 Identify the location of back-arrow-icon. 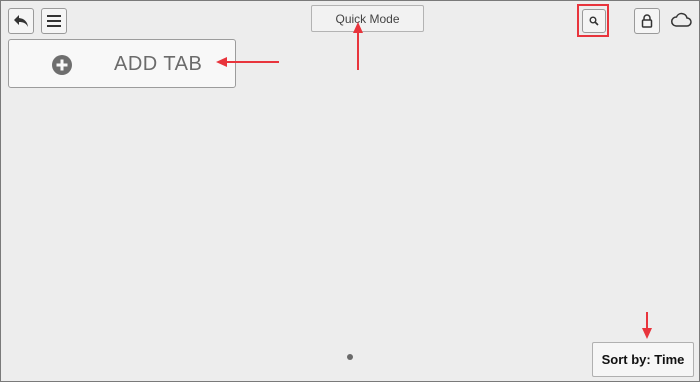
(21, 21).